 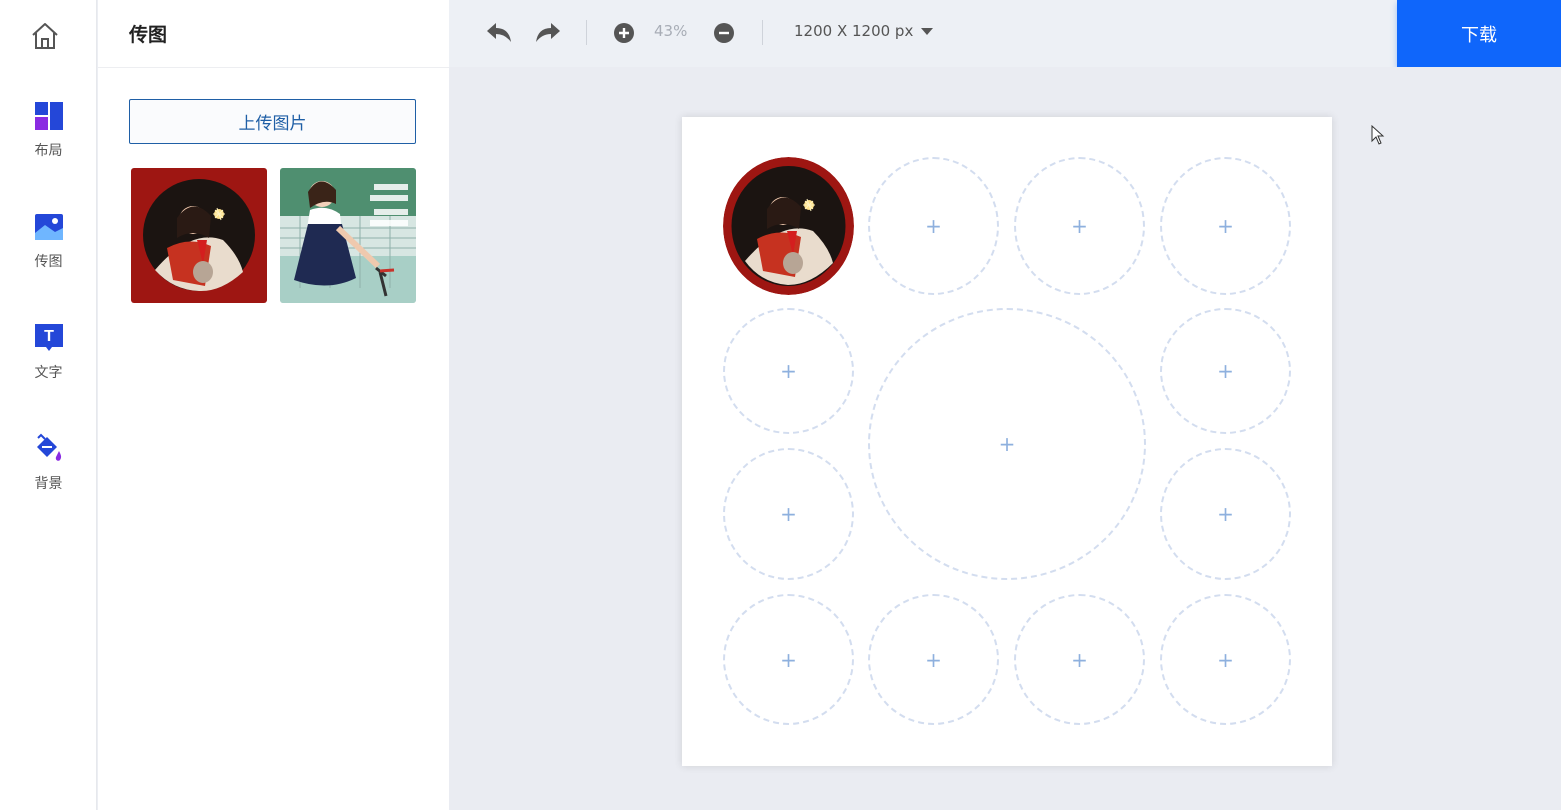 I want to click on zoom-out-icon, so click(x=724, y=33).